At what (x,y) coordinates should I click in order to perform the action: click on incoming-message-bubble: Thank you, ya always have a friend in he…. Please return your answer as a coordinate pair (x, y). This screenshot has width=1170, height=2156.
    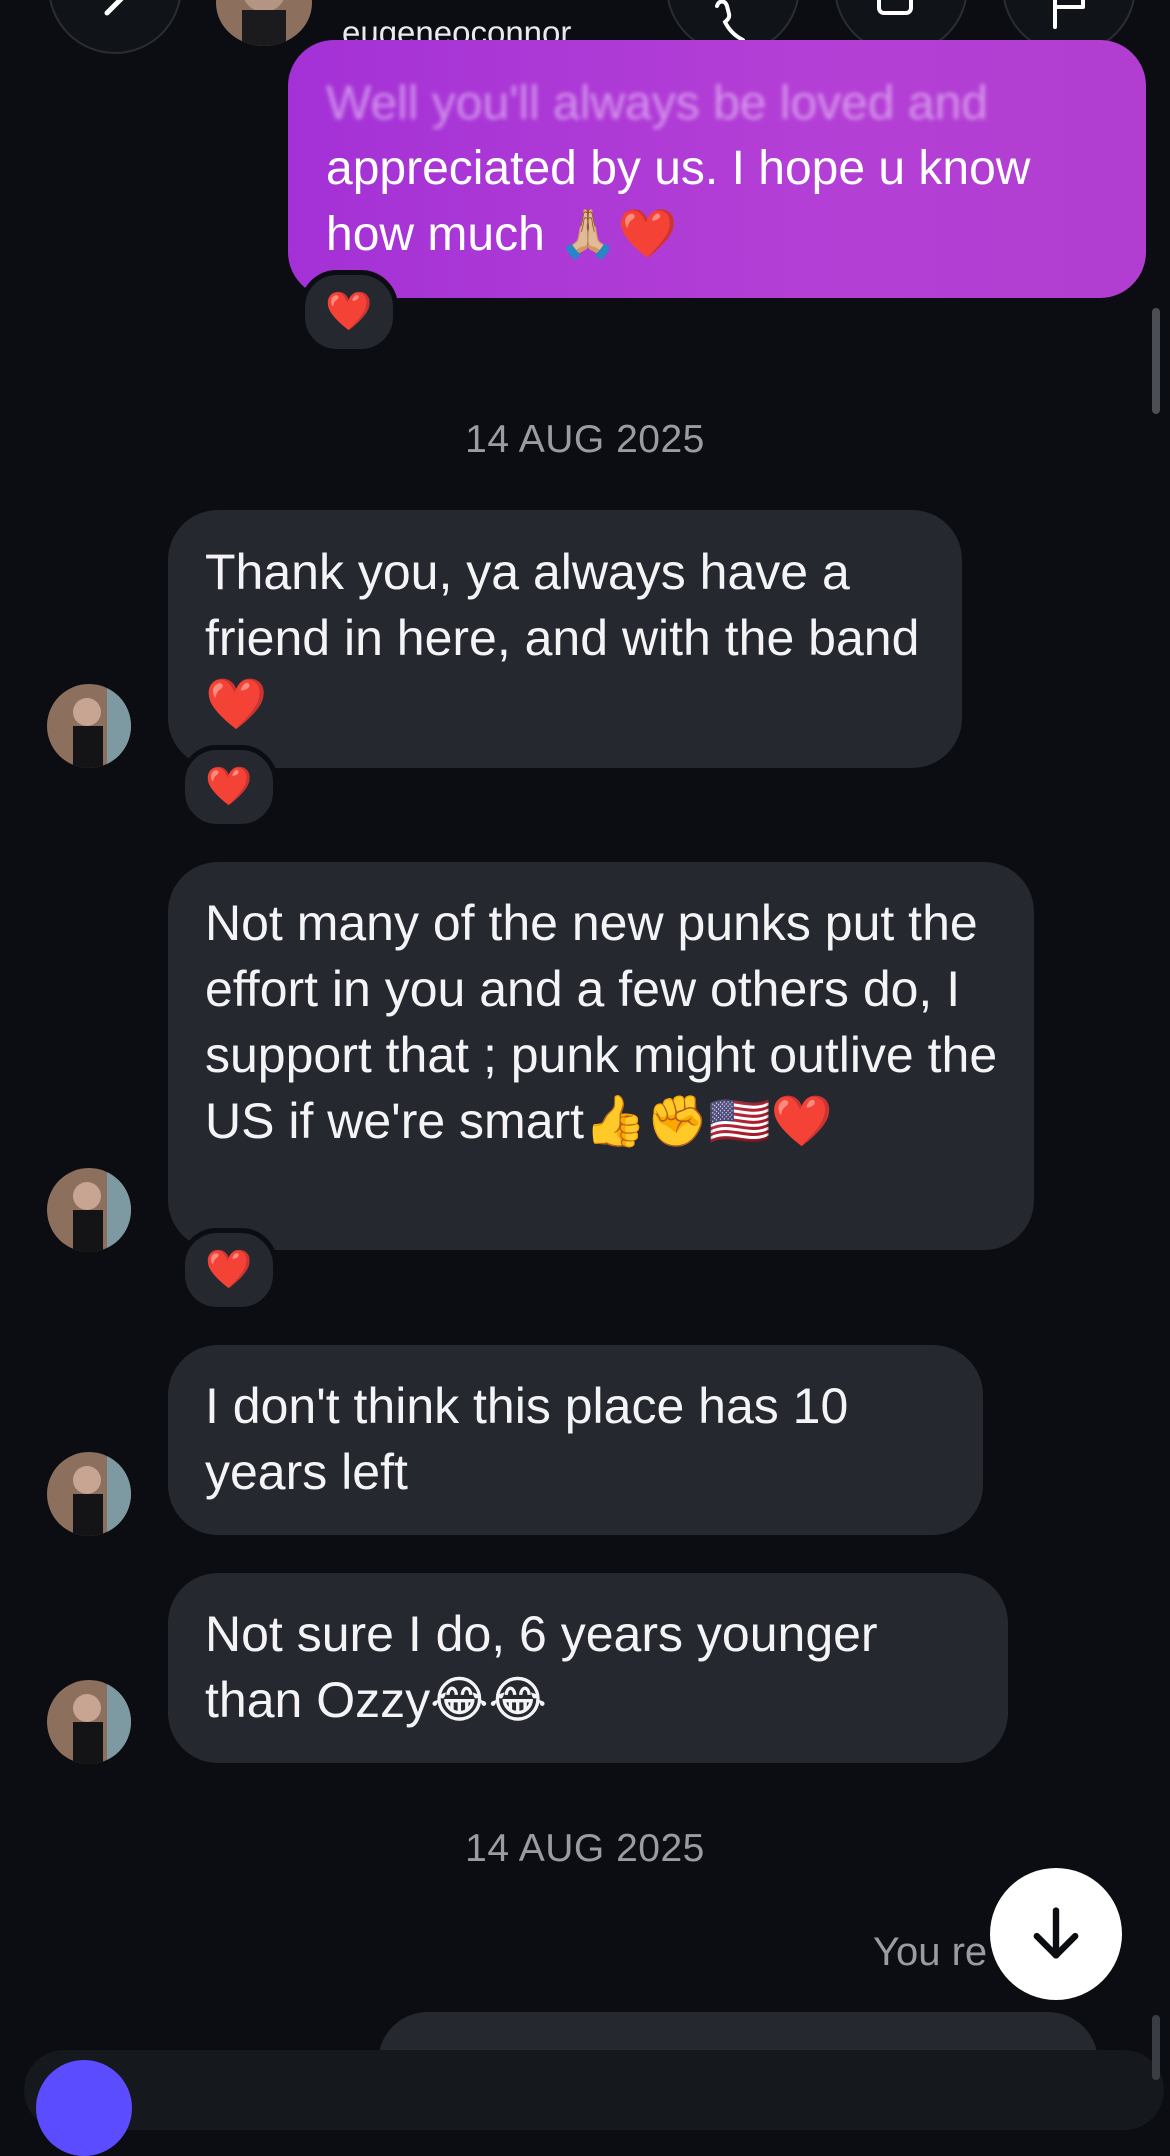
    Looking at the image, I should click on (565, 639).